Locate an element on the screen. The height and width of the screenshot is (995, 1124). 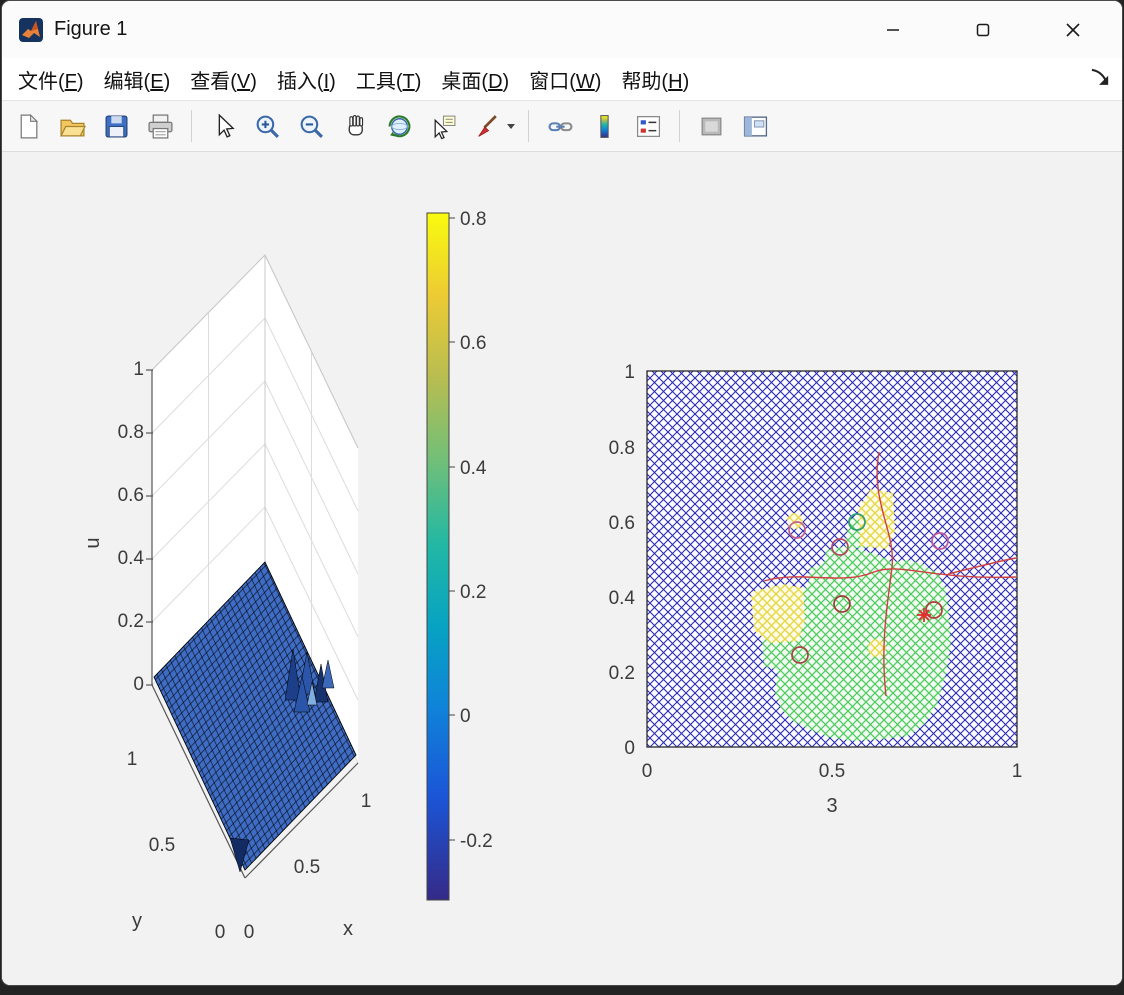
menu-desktop-close: ) is located at coordinates (506, 81).